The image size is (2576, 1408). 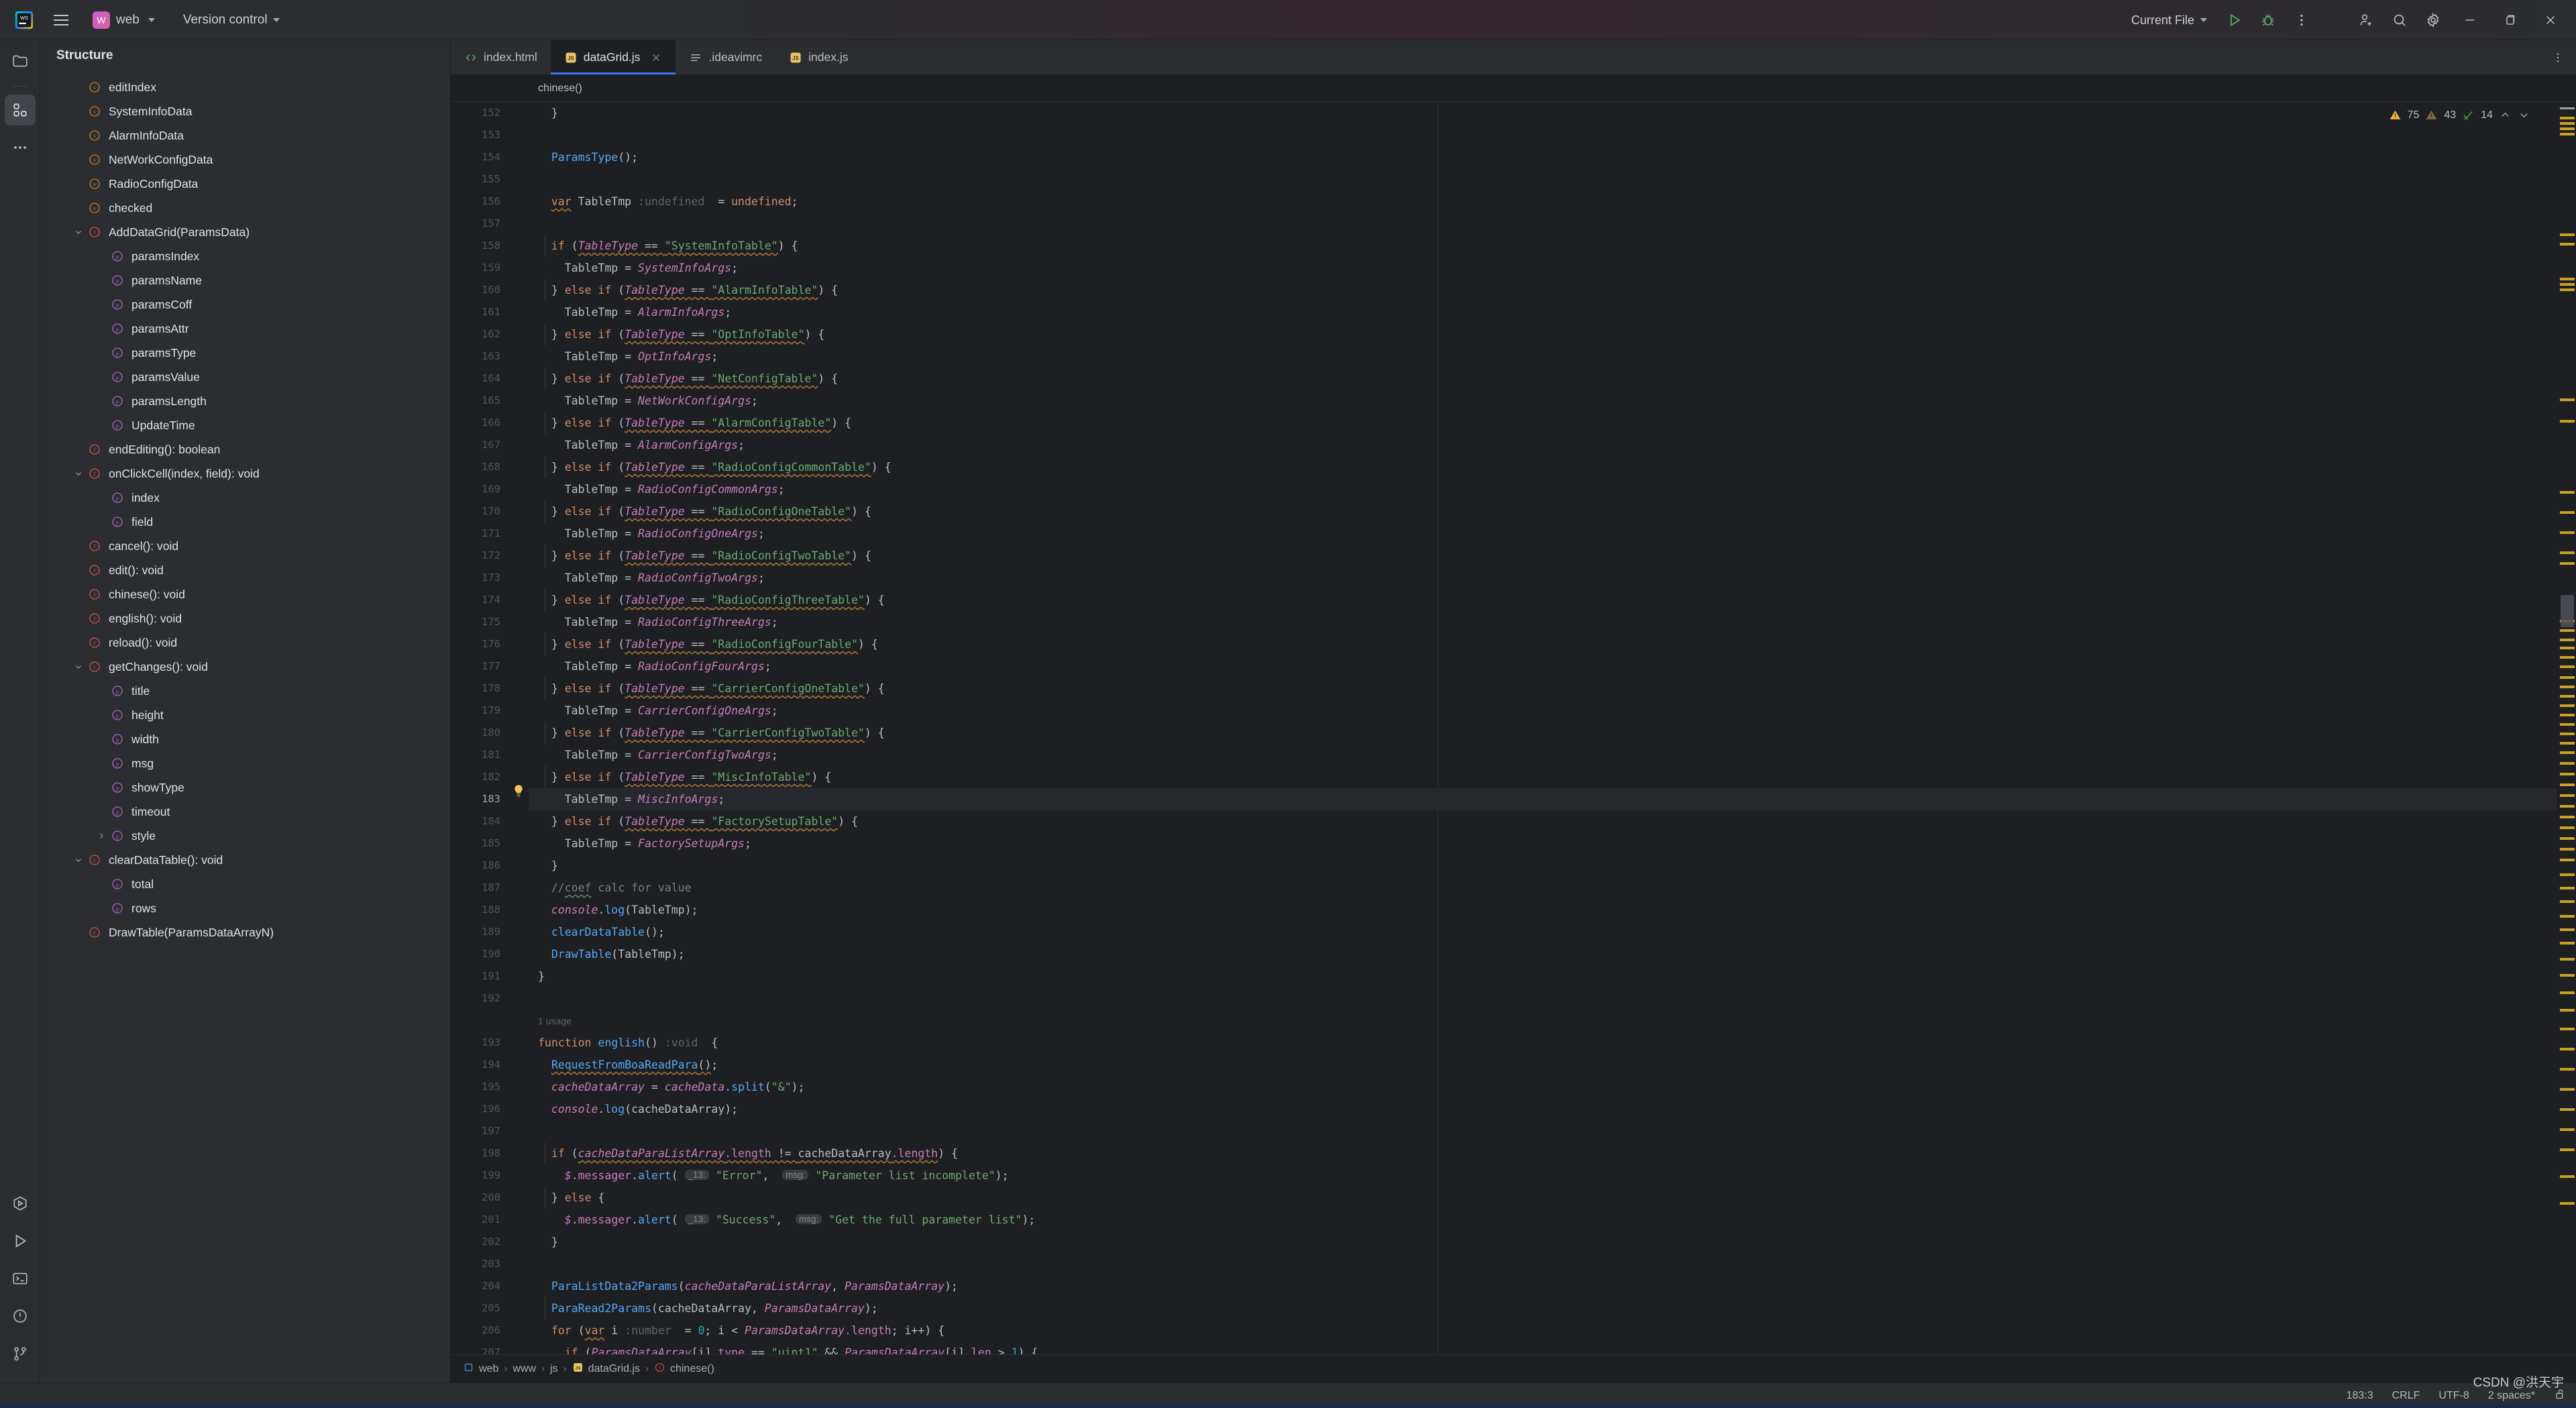 I want to click on terminal-icon, so click(x=20, y=1278).